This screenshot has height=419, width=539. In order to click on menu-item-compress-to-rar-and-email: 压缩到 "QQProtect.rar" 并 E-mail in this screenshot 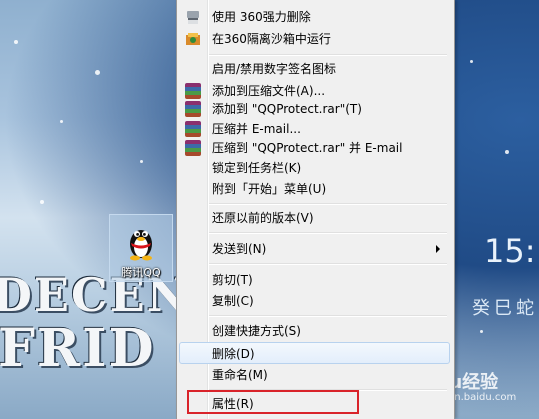, I will do `click(314, 148)`.